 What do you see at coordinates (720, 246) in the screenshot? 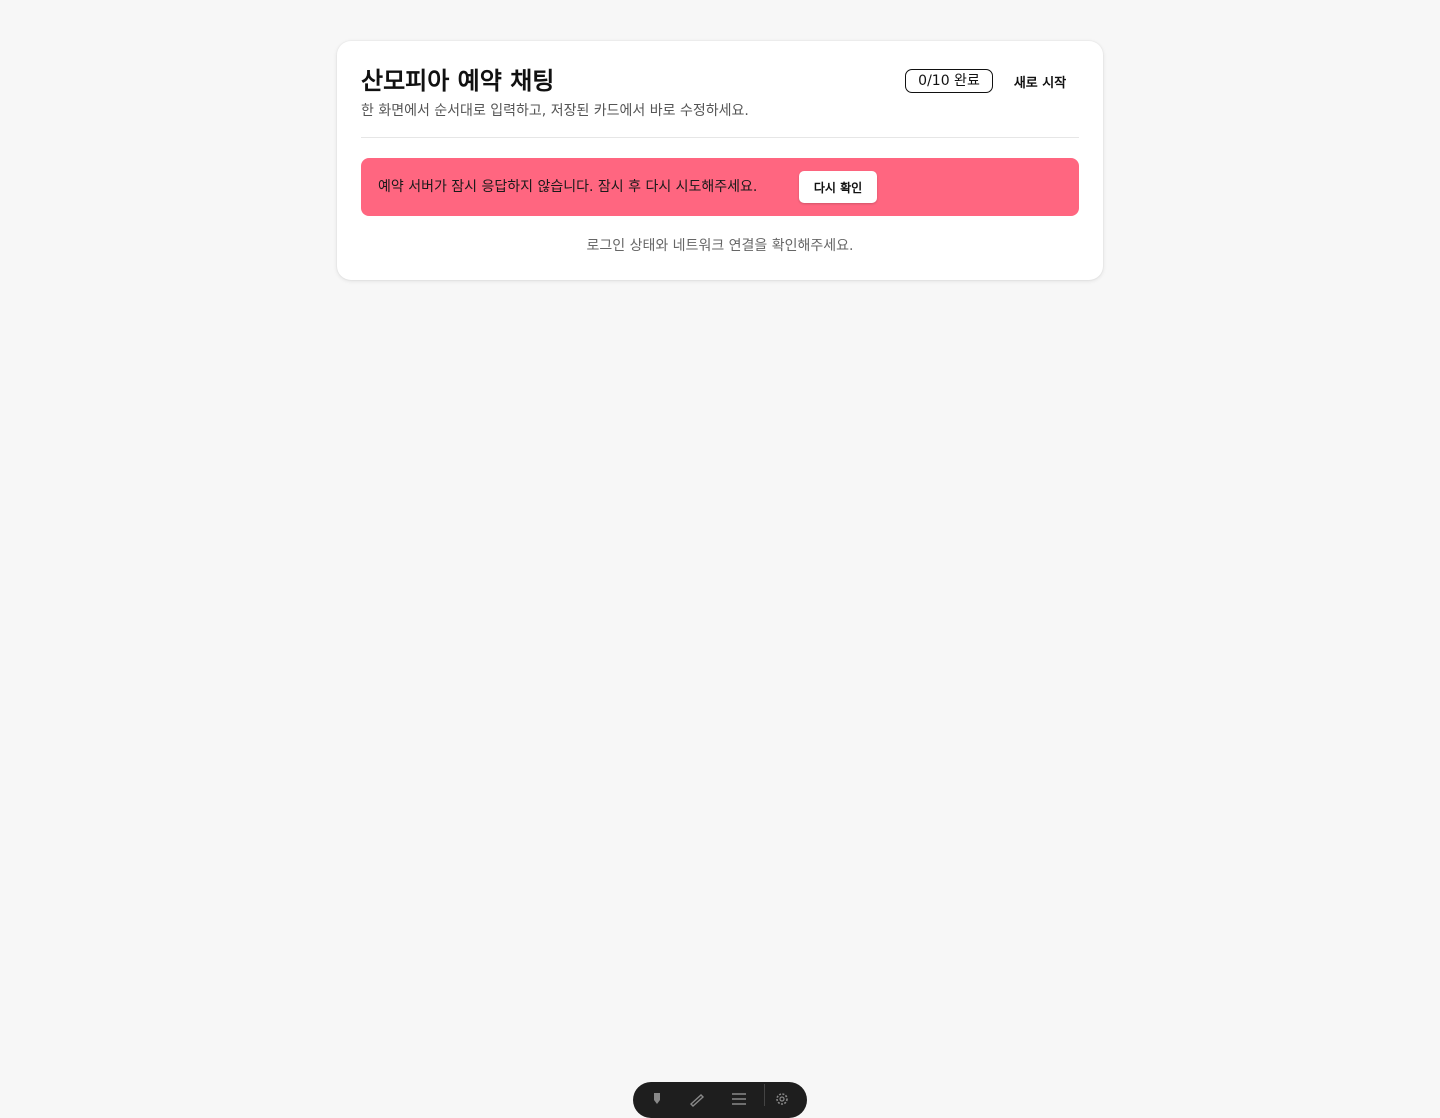
I see `connection-hint: 로그인 상태와 네트워크 연결을 확인해주세요.` at bounding box center [720, 246].